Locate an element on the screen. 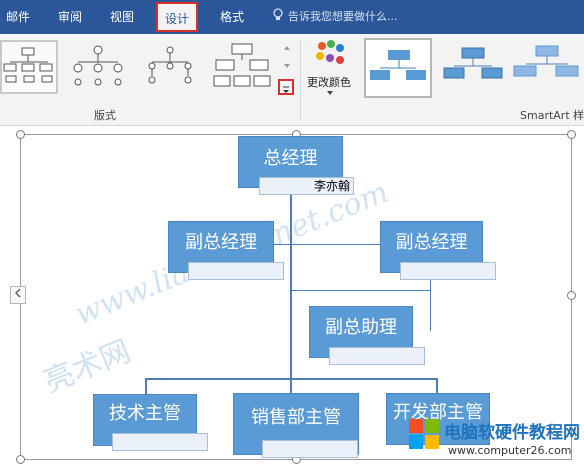  org-node-assistant-text is located at coordinates (377, 356).